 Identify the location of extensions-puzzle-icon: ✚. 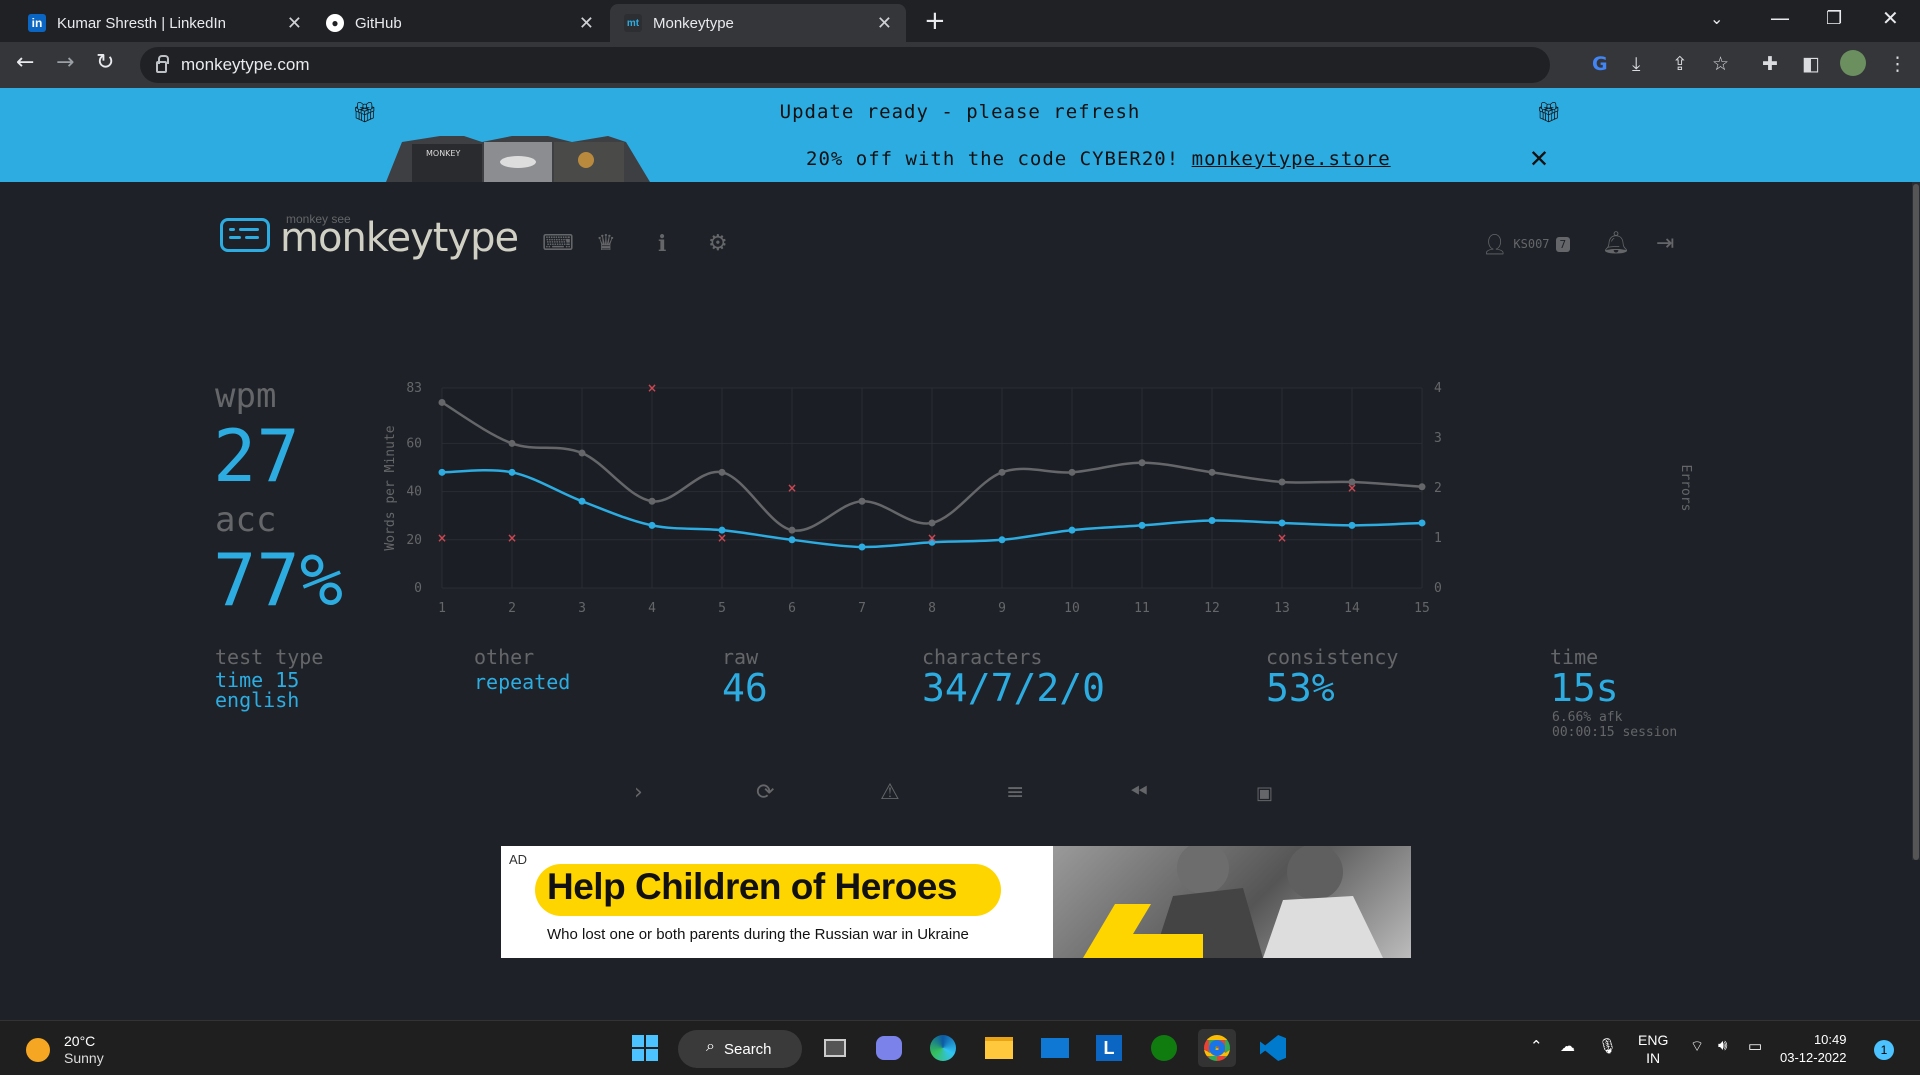
(1770, 64).